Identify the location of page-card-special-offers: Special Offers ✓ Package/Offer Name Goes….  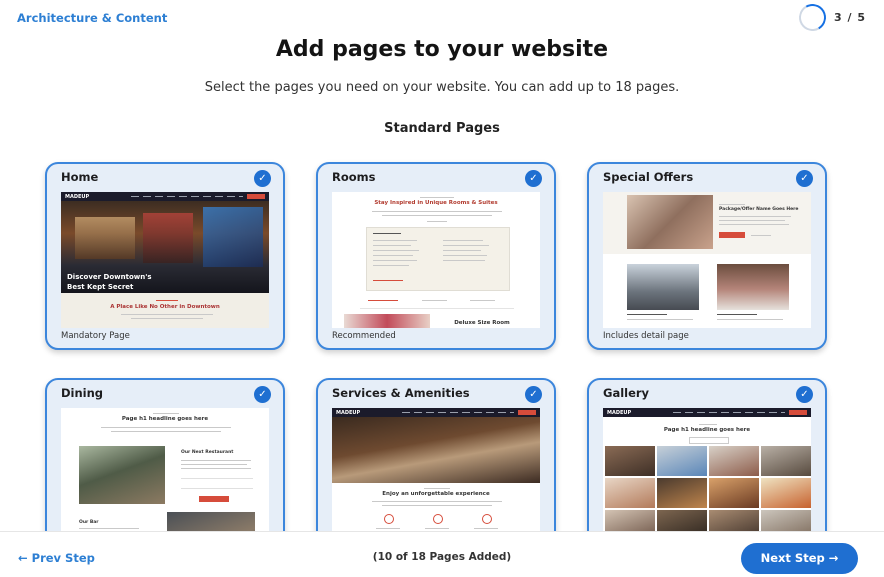
(707, 256).